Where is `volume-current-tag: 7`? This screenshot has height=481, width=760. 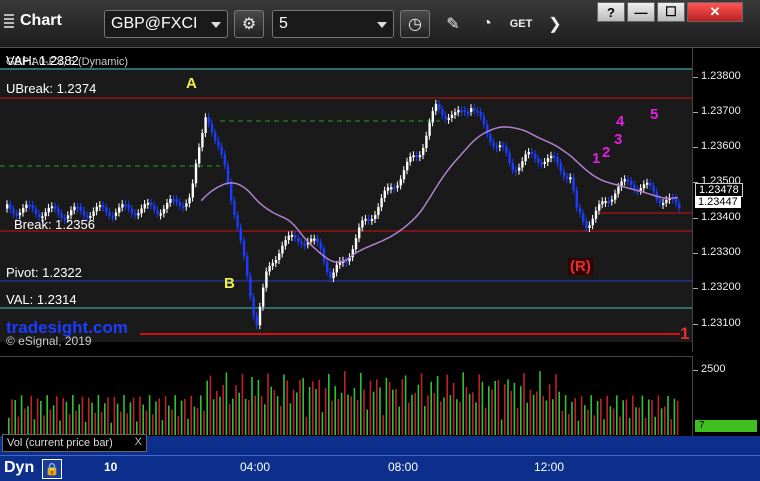 volume-current-tag: 7 is located at coordinates (726, 426).